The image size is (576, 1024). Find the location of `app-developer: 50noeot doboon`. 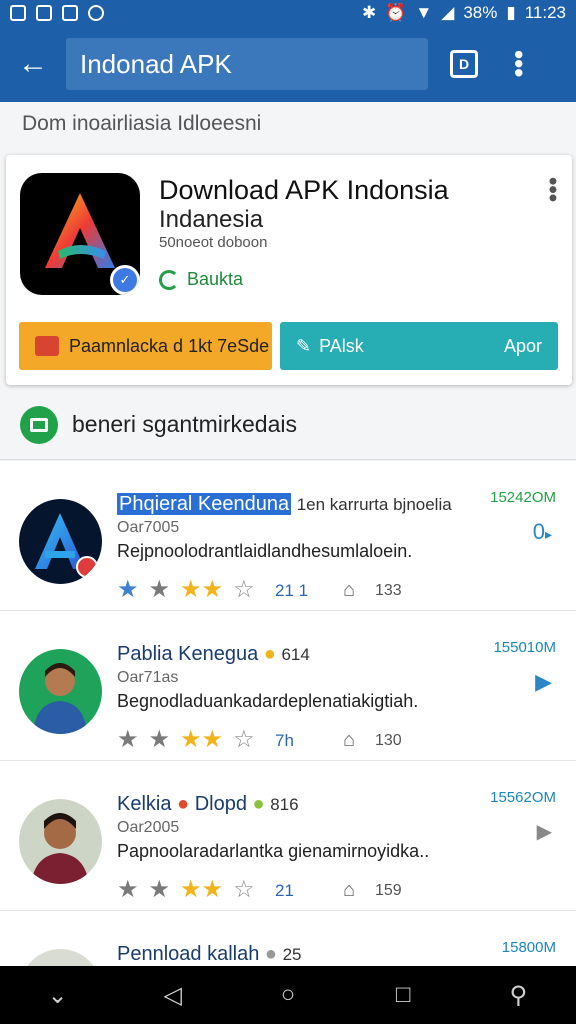

app-developer: 50noeot doboon is located at coordinates (213, 242).